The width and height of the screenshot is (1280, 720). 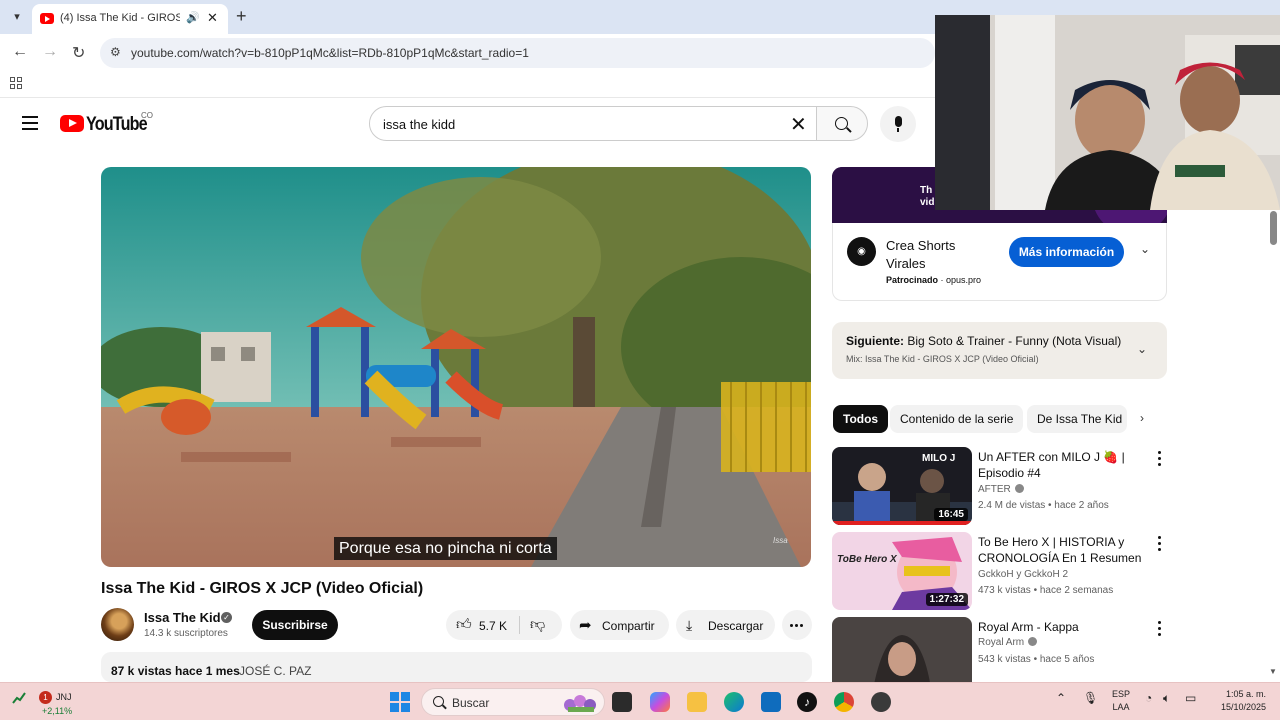 I want to click on share-button: ➦ Compartir, so click(x=619, y=625).